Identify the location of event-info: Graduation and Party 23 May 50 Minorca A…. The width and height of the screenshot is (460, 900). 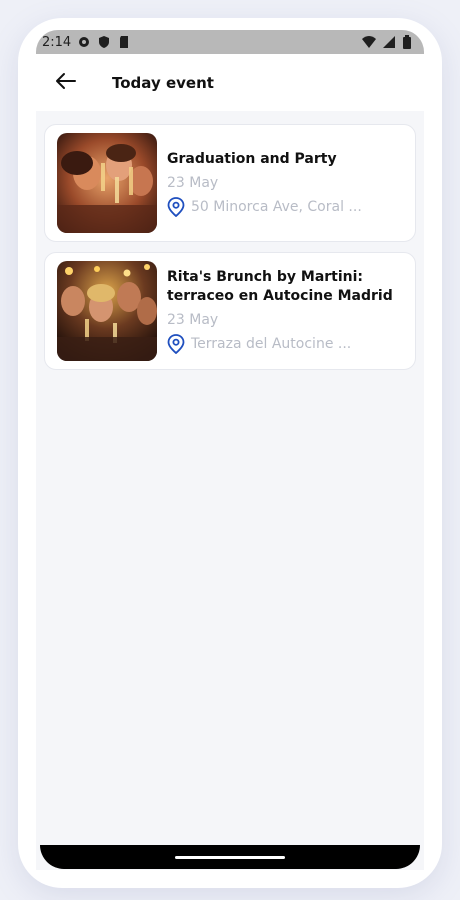
(285, 183).